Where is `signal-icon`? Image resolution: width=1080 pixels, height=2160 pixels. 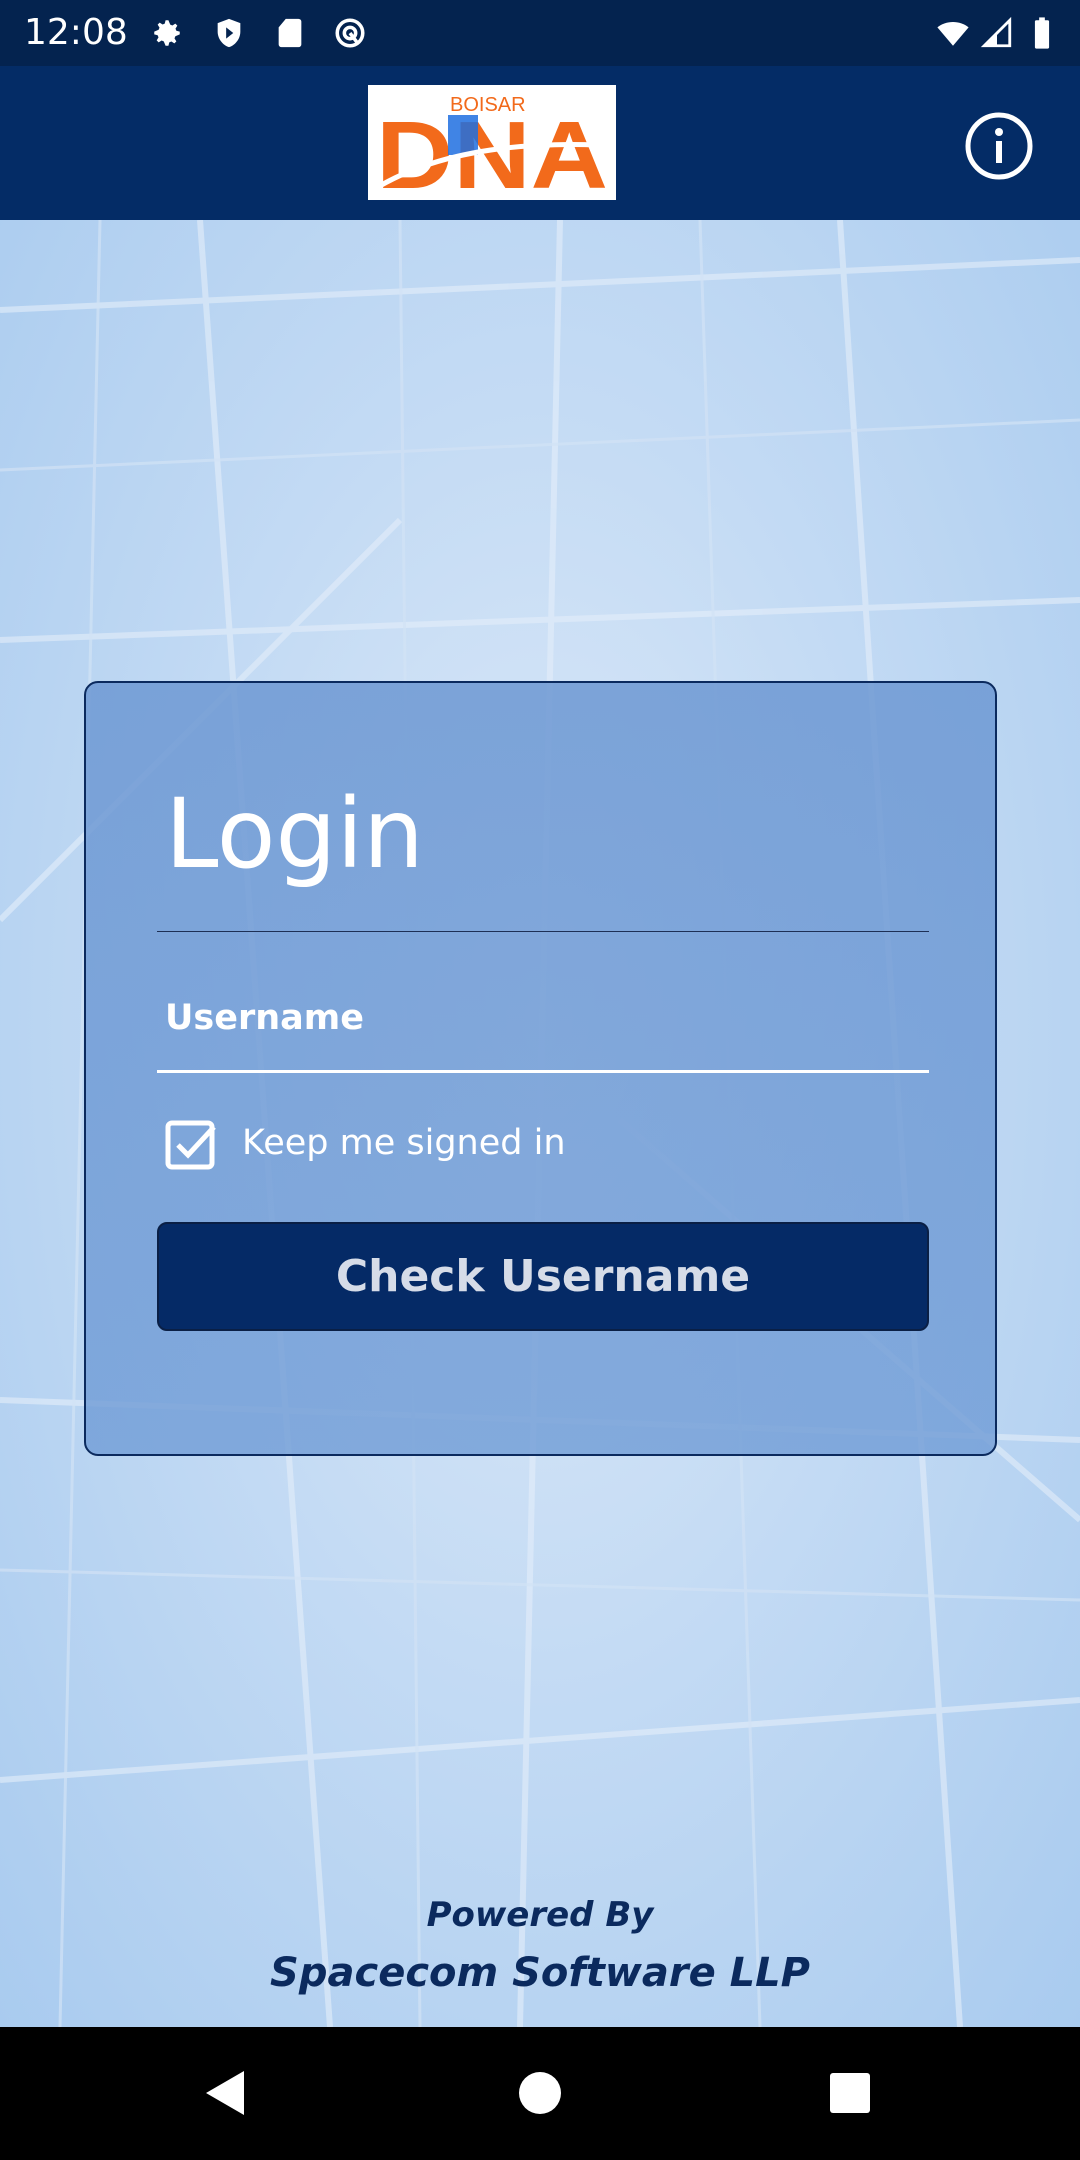 signal-icon is located at coordinates (996, 32).